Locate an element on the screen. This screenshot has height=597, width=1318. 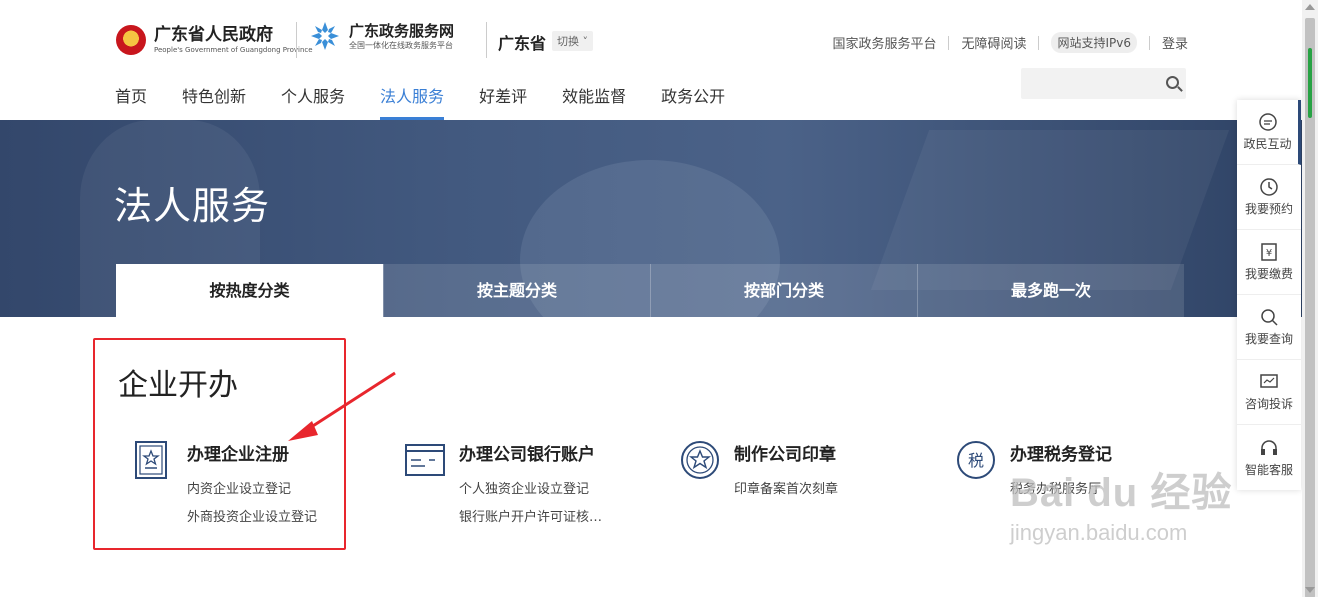
scroll-up-arrow-icon is located at coordinates (1310, 7).